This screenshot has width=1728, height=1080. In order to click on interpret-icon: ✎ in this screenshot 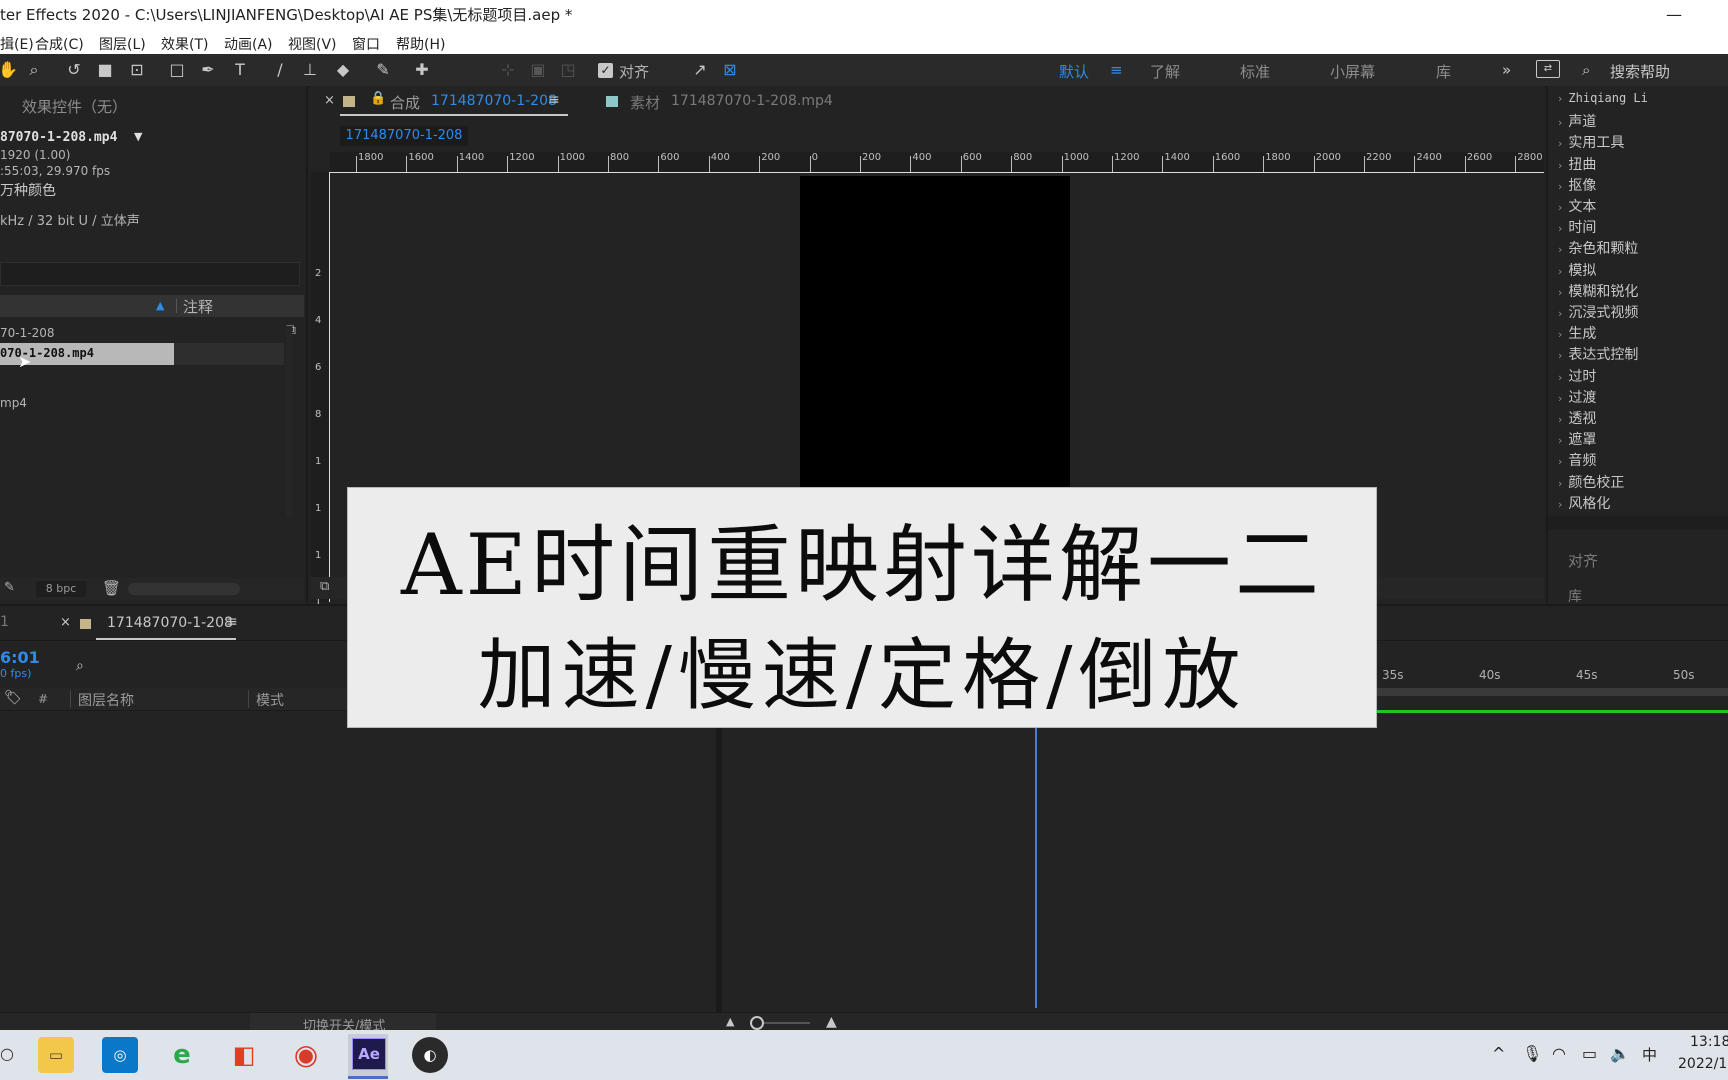, I will do `click(9, 587)`.